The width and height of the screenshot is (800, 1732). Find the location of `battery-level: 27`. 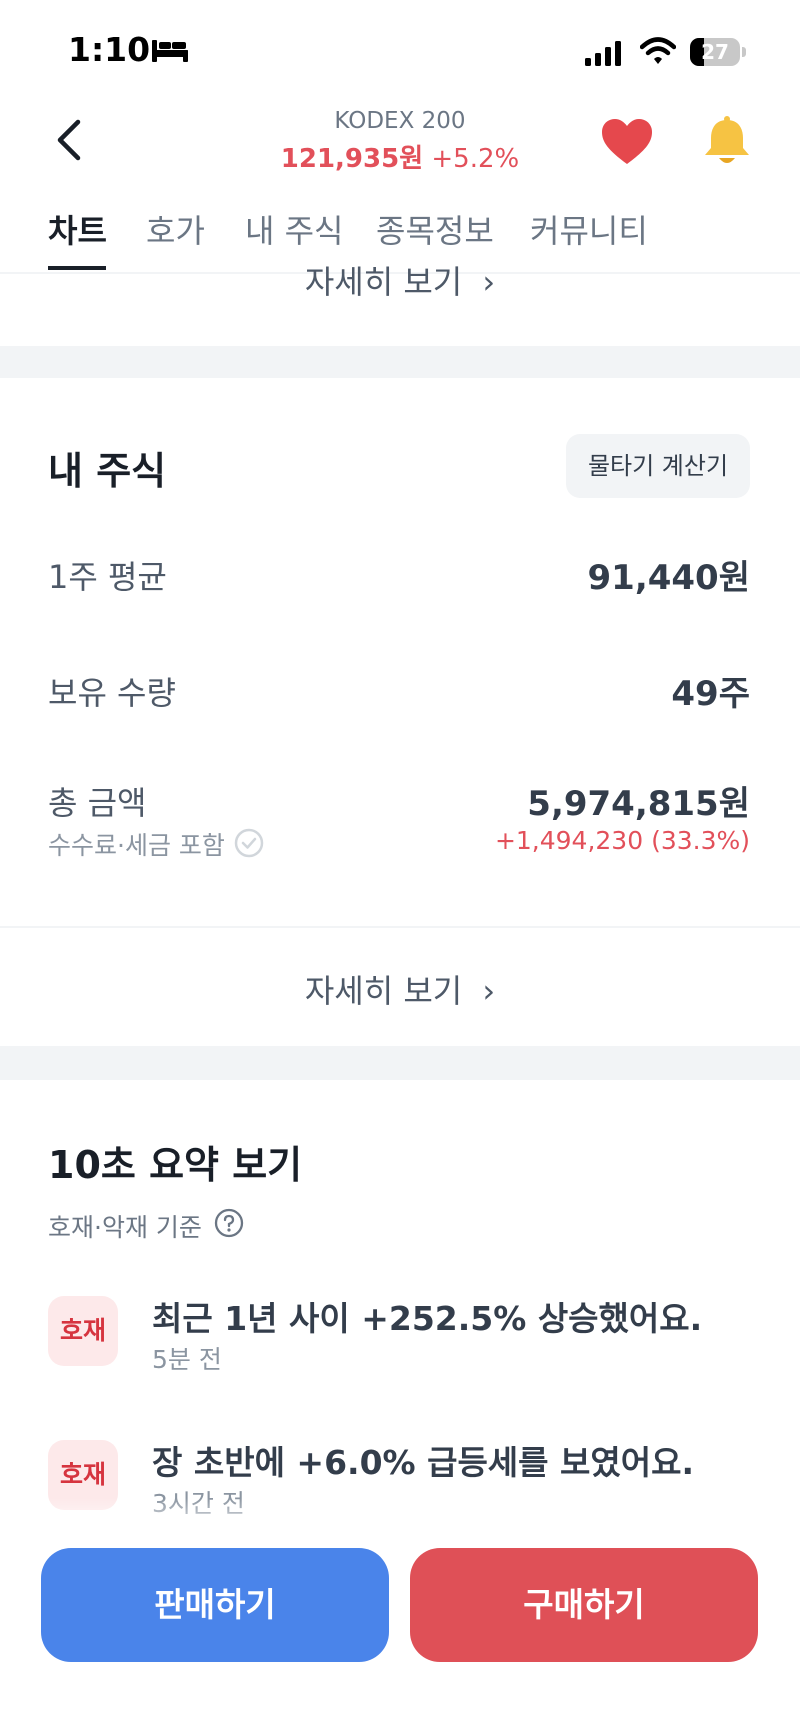

battery-level: 27 is located at coordinates (715, 52).